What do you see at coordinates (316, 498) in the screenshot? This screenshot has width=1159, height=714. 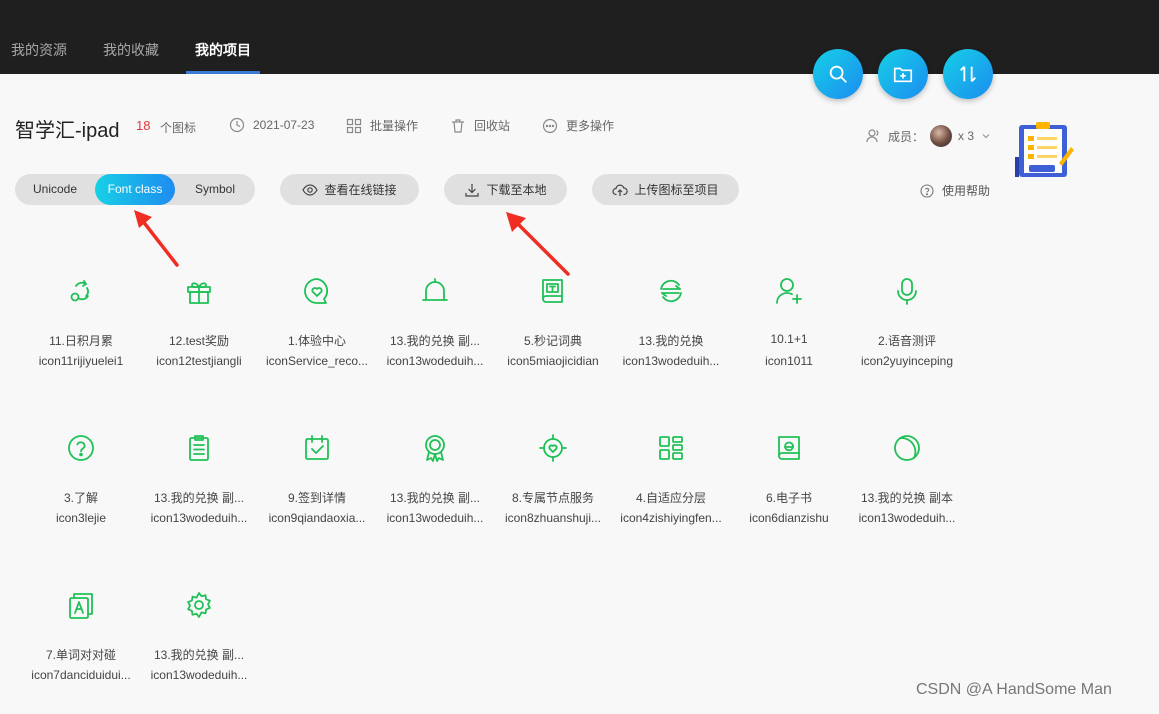 I see `icon-name: 9.签到详情` at bounding box center [316, 498].